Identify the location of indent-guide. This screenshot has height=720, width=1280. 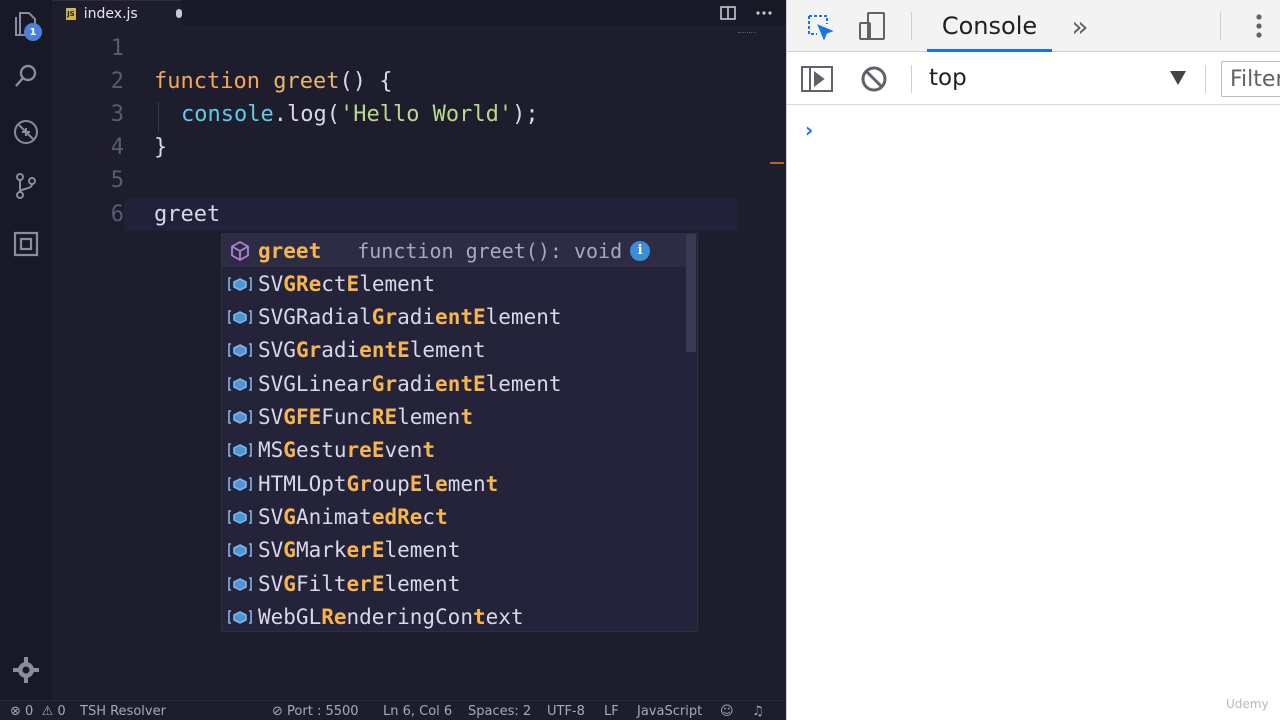
(158, 117).